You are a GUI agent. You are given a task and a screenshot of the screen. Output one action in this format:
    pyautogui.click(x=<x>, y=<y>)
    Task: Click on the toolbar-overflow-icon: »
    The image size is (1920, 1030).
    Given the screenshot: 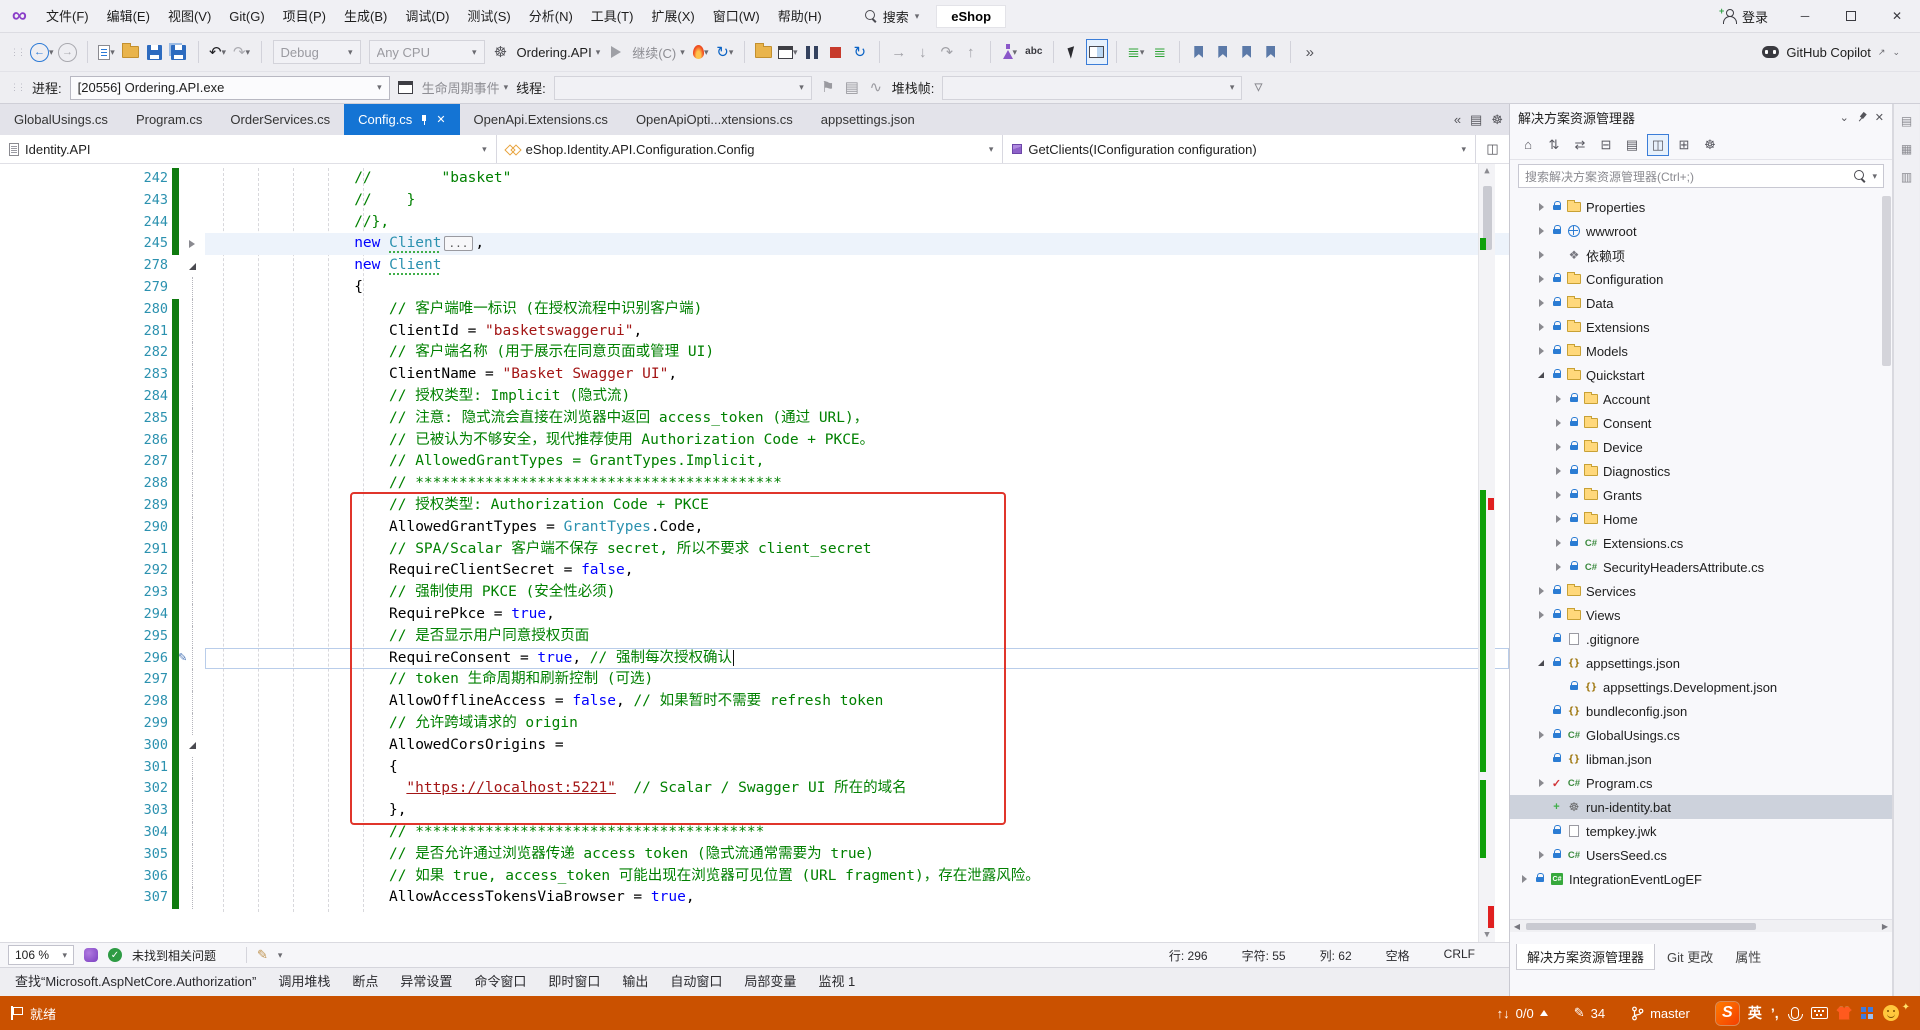 What is the action you would take?
    pyautogui.click(x=1310, y=52)
    